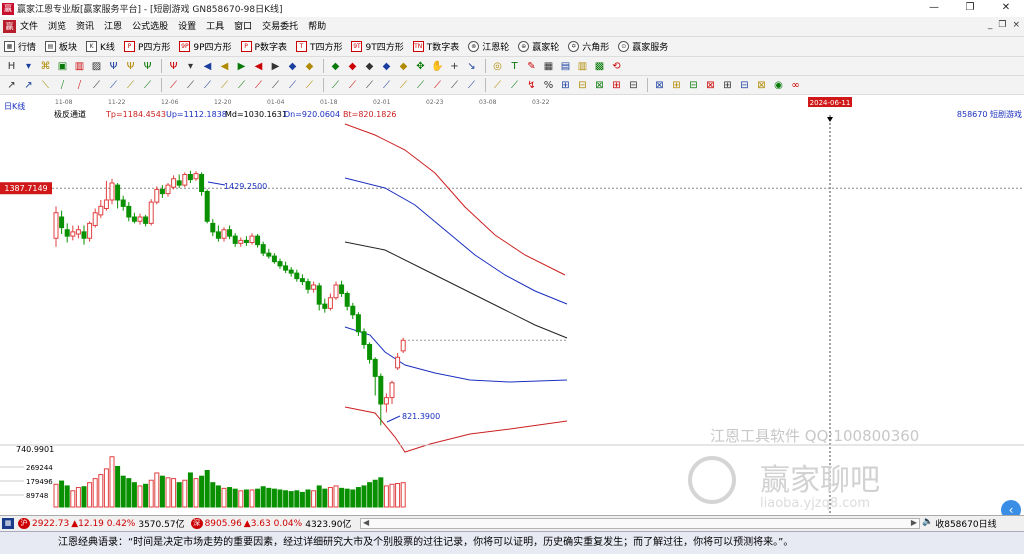 Image resolution: width=1024 pixels, height=554 pixels. What do you see at coordinates (778, 85) in the screenshot?
I see `gann-tool-icon: ◉` at bounding box center [778, 85].